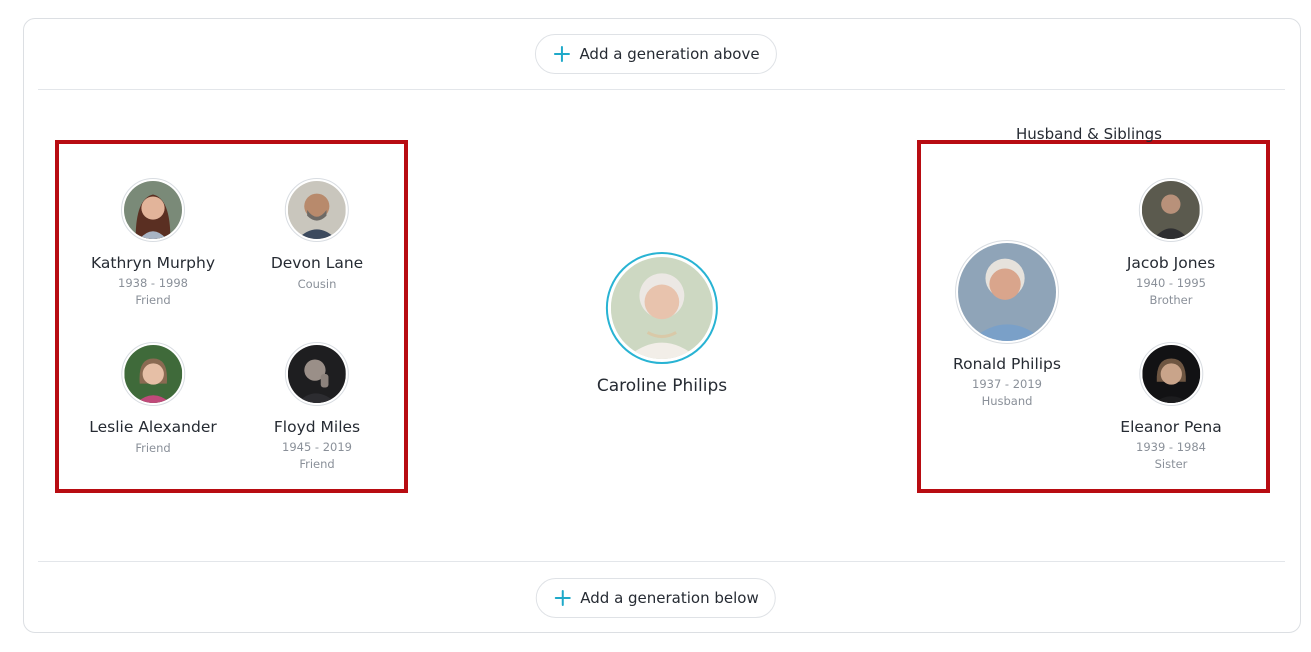 The width and height of the screenshot is (1311, 652). I want to click on person-card-caroline-philips: Caroline Philips, so click(662, 324).